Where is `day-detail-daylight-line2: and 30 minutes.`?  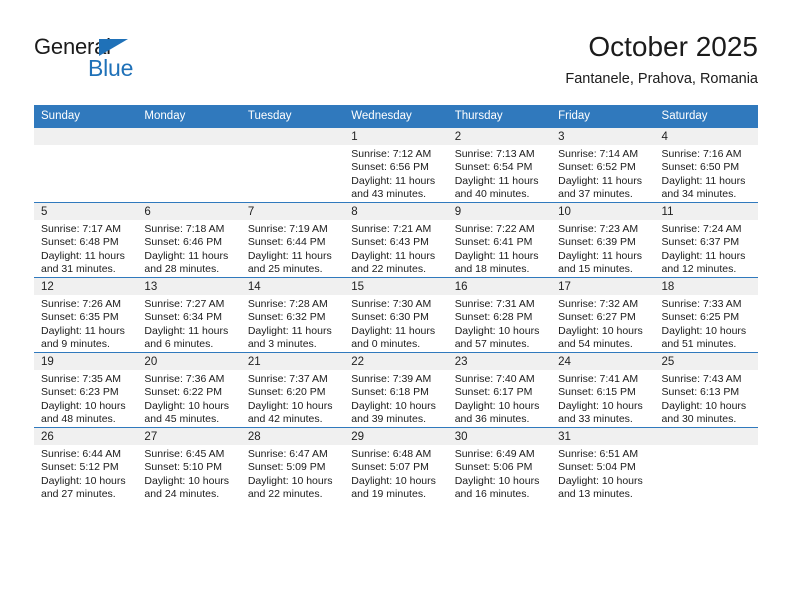 day-detail-daylight-line2: and 30 minutes. is located at coordinates (699, 418).